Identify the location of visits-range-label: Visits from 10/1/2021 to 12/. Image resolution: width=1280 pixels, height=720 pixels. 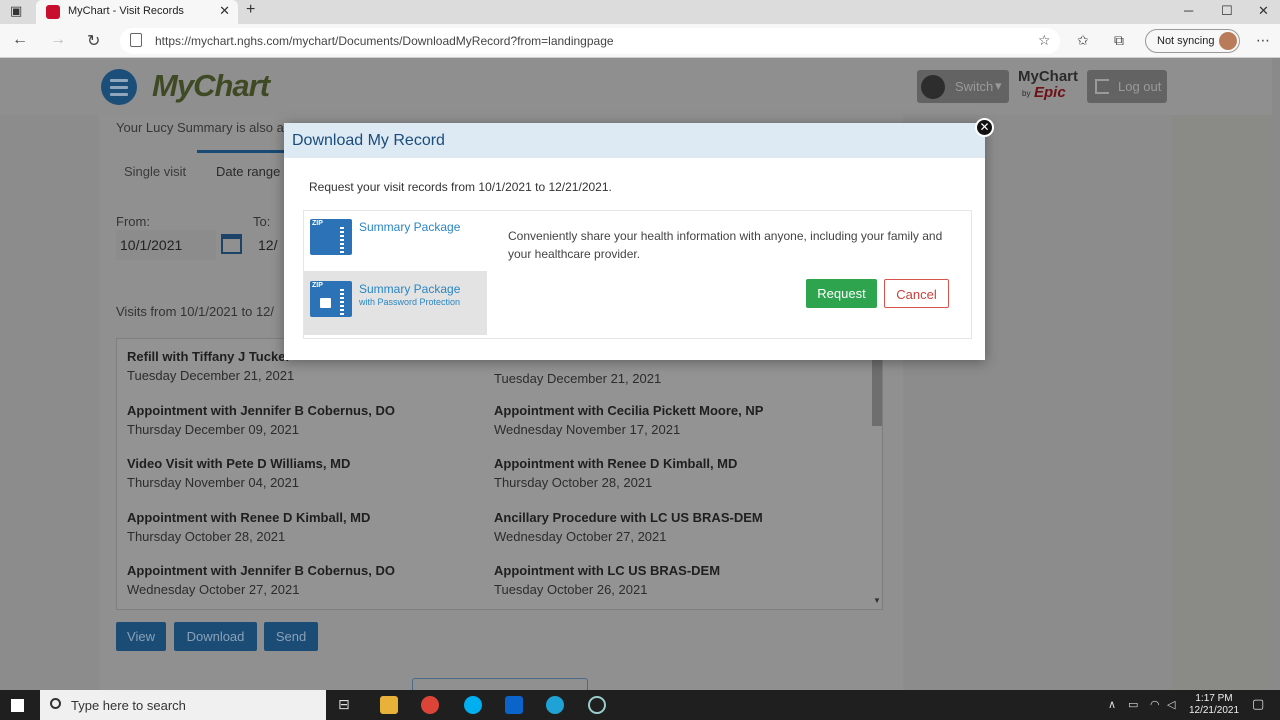
(195, 311).